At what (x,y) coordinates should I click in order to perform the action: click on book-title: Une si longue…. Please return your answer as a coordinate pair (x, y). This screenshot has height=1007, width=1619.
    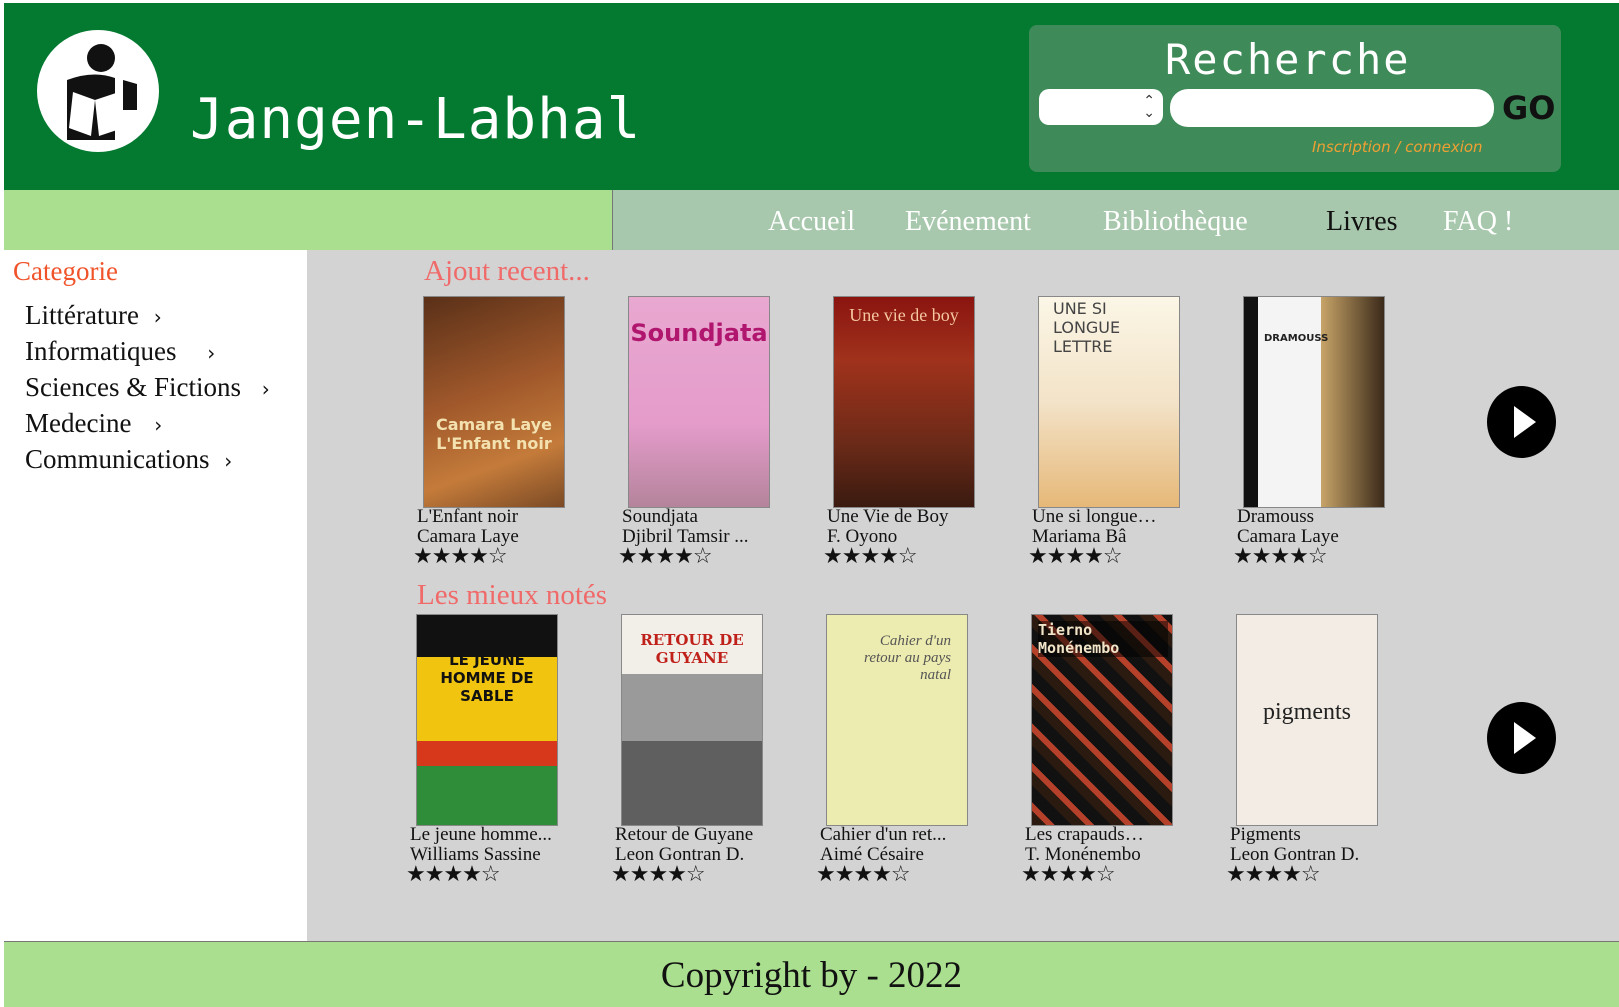
    Looking at the image, I should click on (1107, 517).